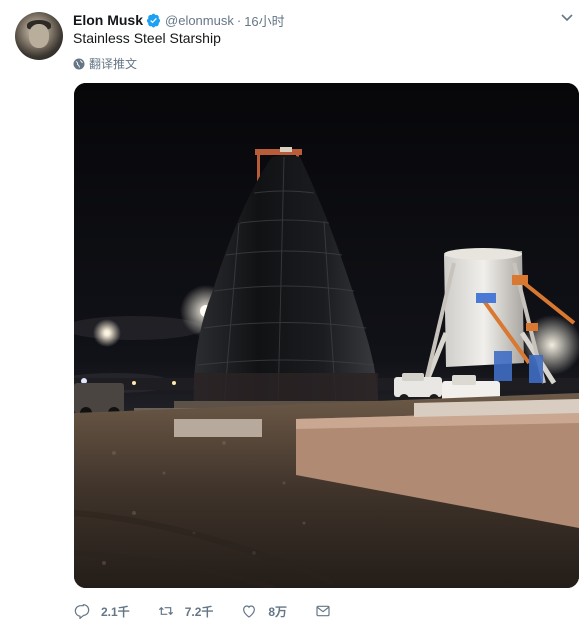 This screenshot has height=621, width=587. I want to click on reply-button: 2.1千, so click(102, 611).